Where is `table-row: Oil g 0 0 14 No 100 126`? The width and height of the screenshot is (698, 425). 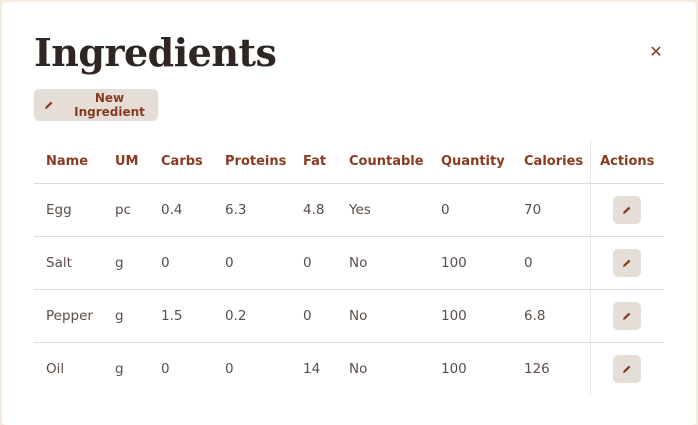 table-row: Oil g 0 0 14 No 100 126 is located at coordinates (349, 368).